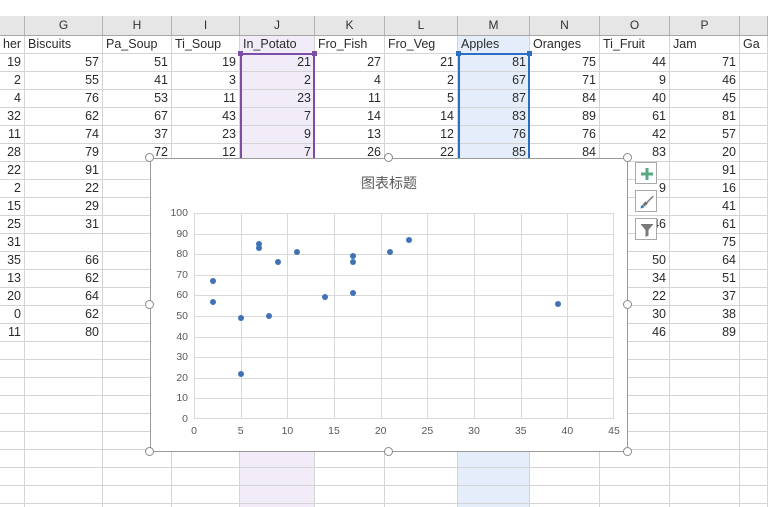 The width and height of the screenshot is (768, 507). What do you see at coordinates (64, 333) in the screenshot?
I see `data-cell: 80` at bounding box center [64, 333].